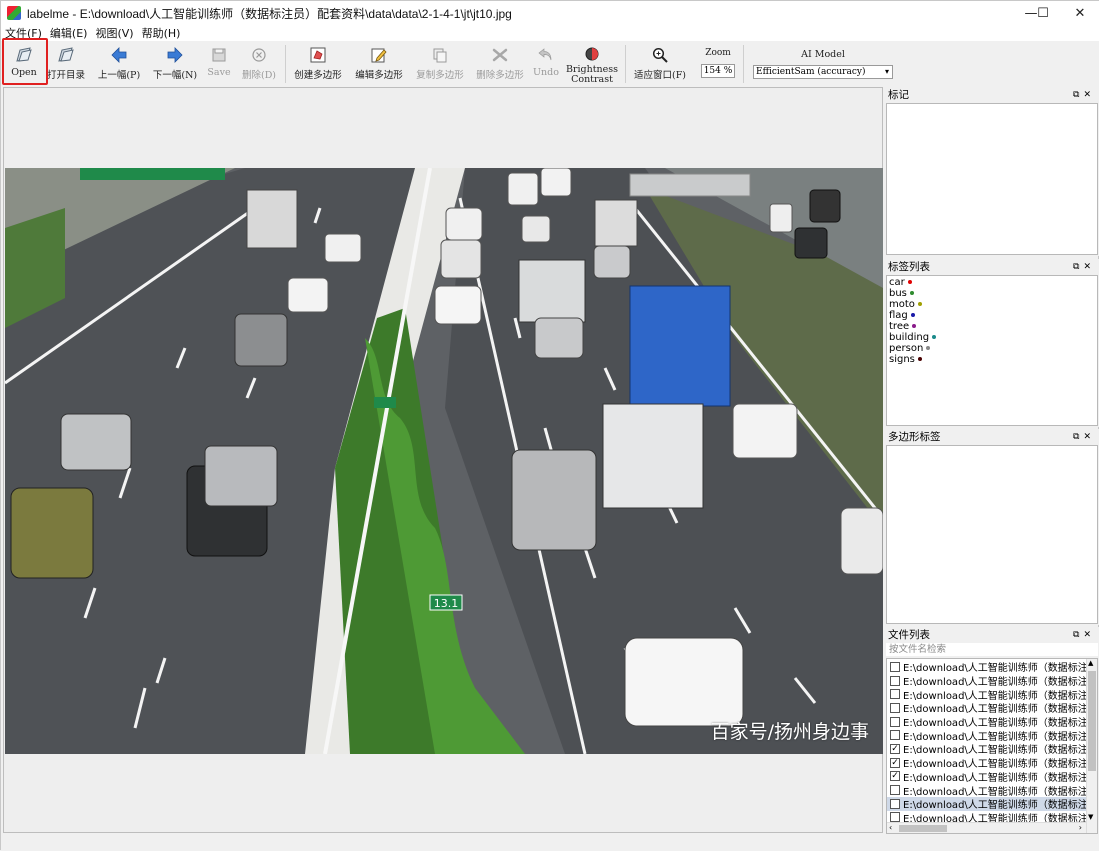 The image size is (1099, 851). I want to click on label-list-item: tree, so click(992, 326).